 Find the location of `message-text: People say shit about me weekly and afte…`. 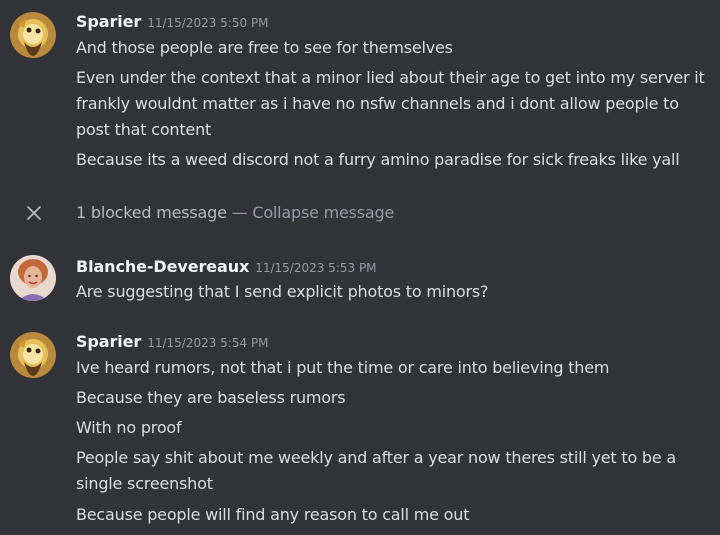

message-text: People say shit about me weekly and afte… is located at coordinates (376, 470).